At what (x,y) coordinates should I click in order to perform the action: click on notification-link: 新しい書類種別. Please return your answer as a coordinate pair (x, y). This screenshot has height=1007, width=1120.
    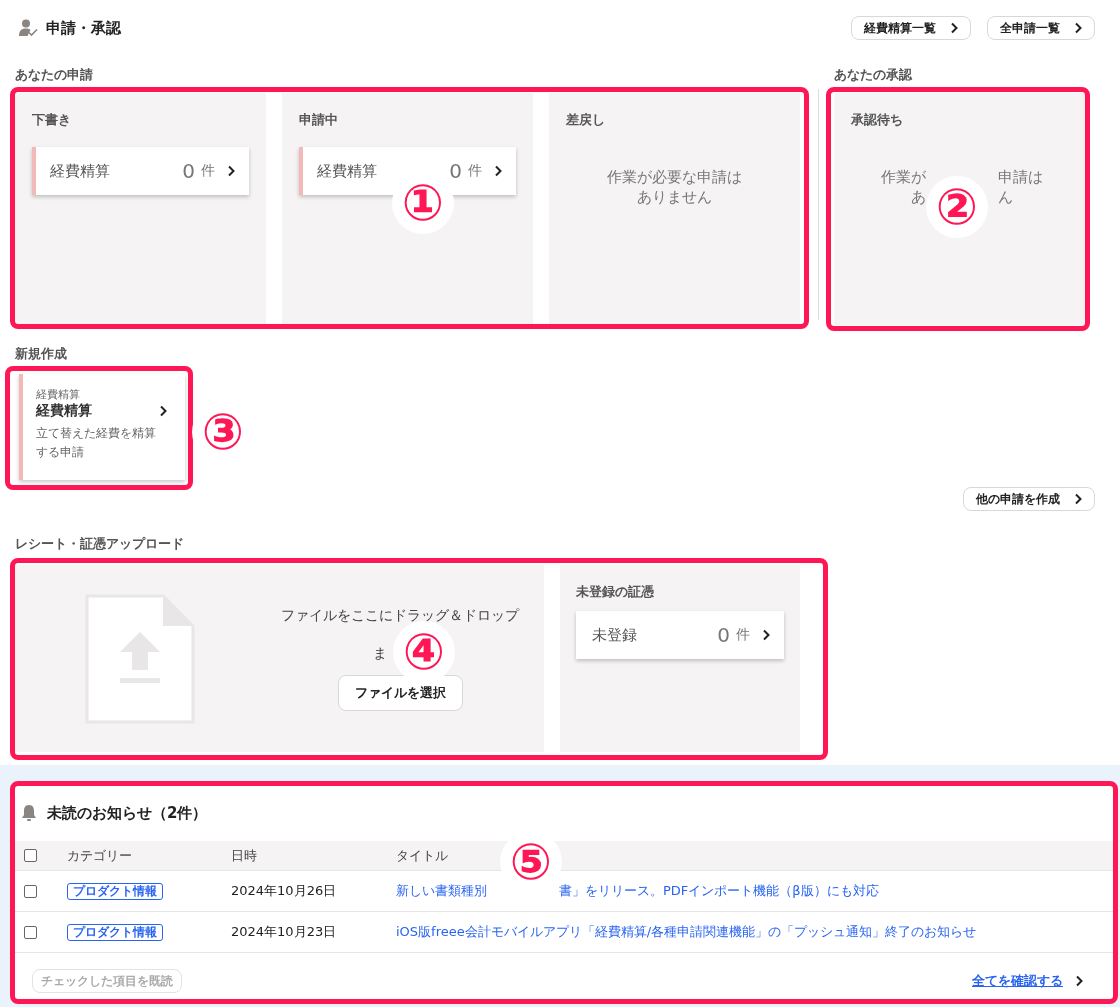
    Looking at the image, I should click on (441, 891).